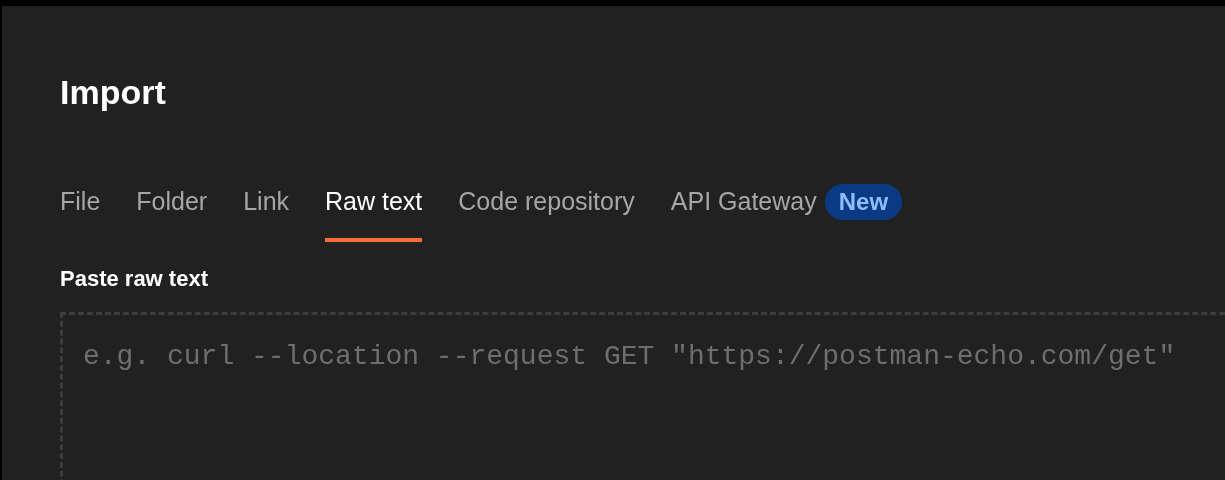 This screenshot has height=480, width=1225. What do you see at coordinates (743, 213) in the screenshot?
I see `tab: API Gateway` at bounding box center [743, 213].